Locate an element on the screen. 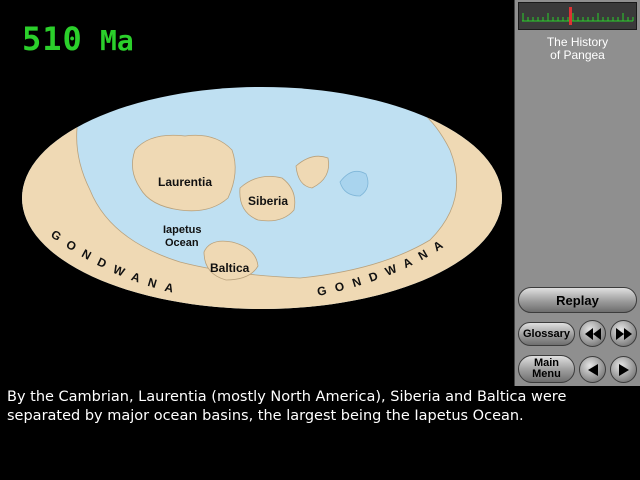 This screenshot has width=640, height=480. step-forward-button is located at coordinates (623, 369).